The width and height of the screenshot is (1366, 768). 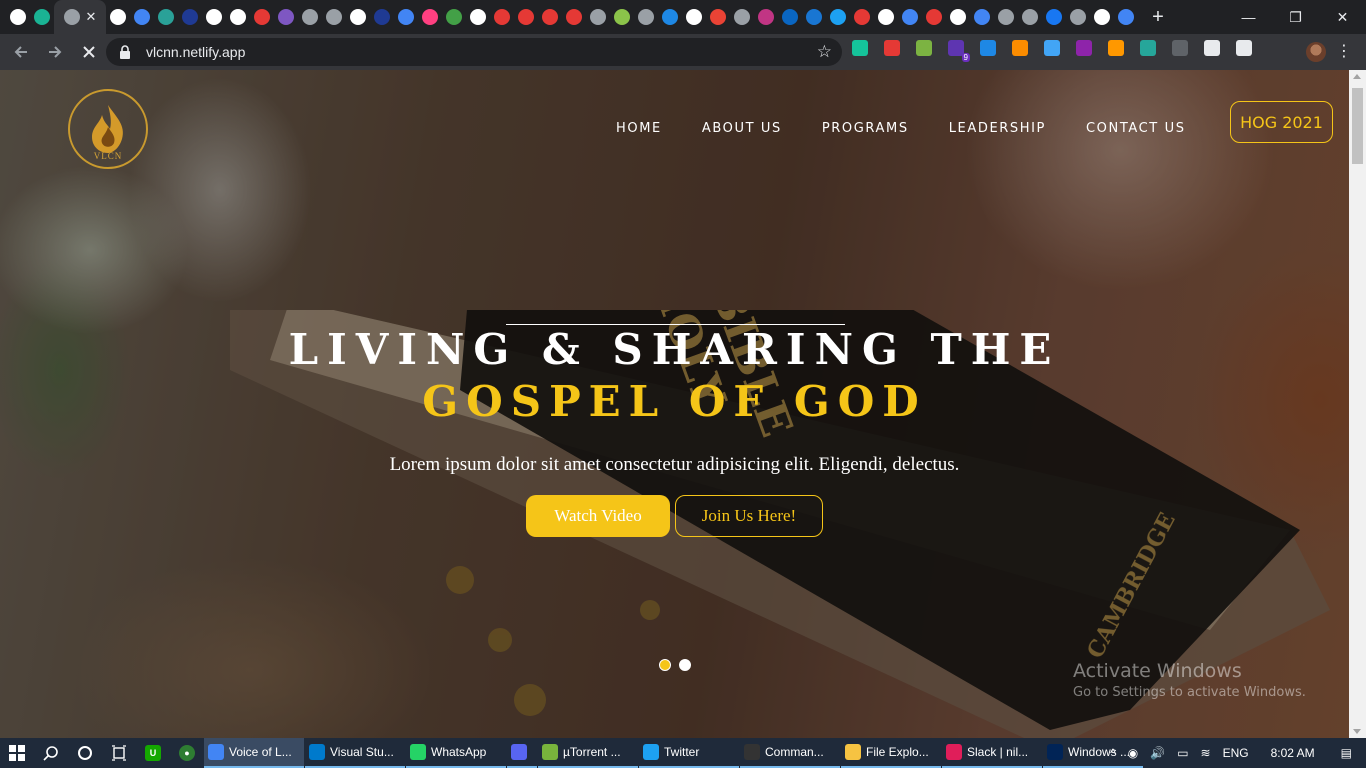 I want to click on nav-home: HOME, so click(x=639, y=128).